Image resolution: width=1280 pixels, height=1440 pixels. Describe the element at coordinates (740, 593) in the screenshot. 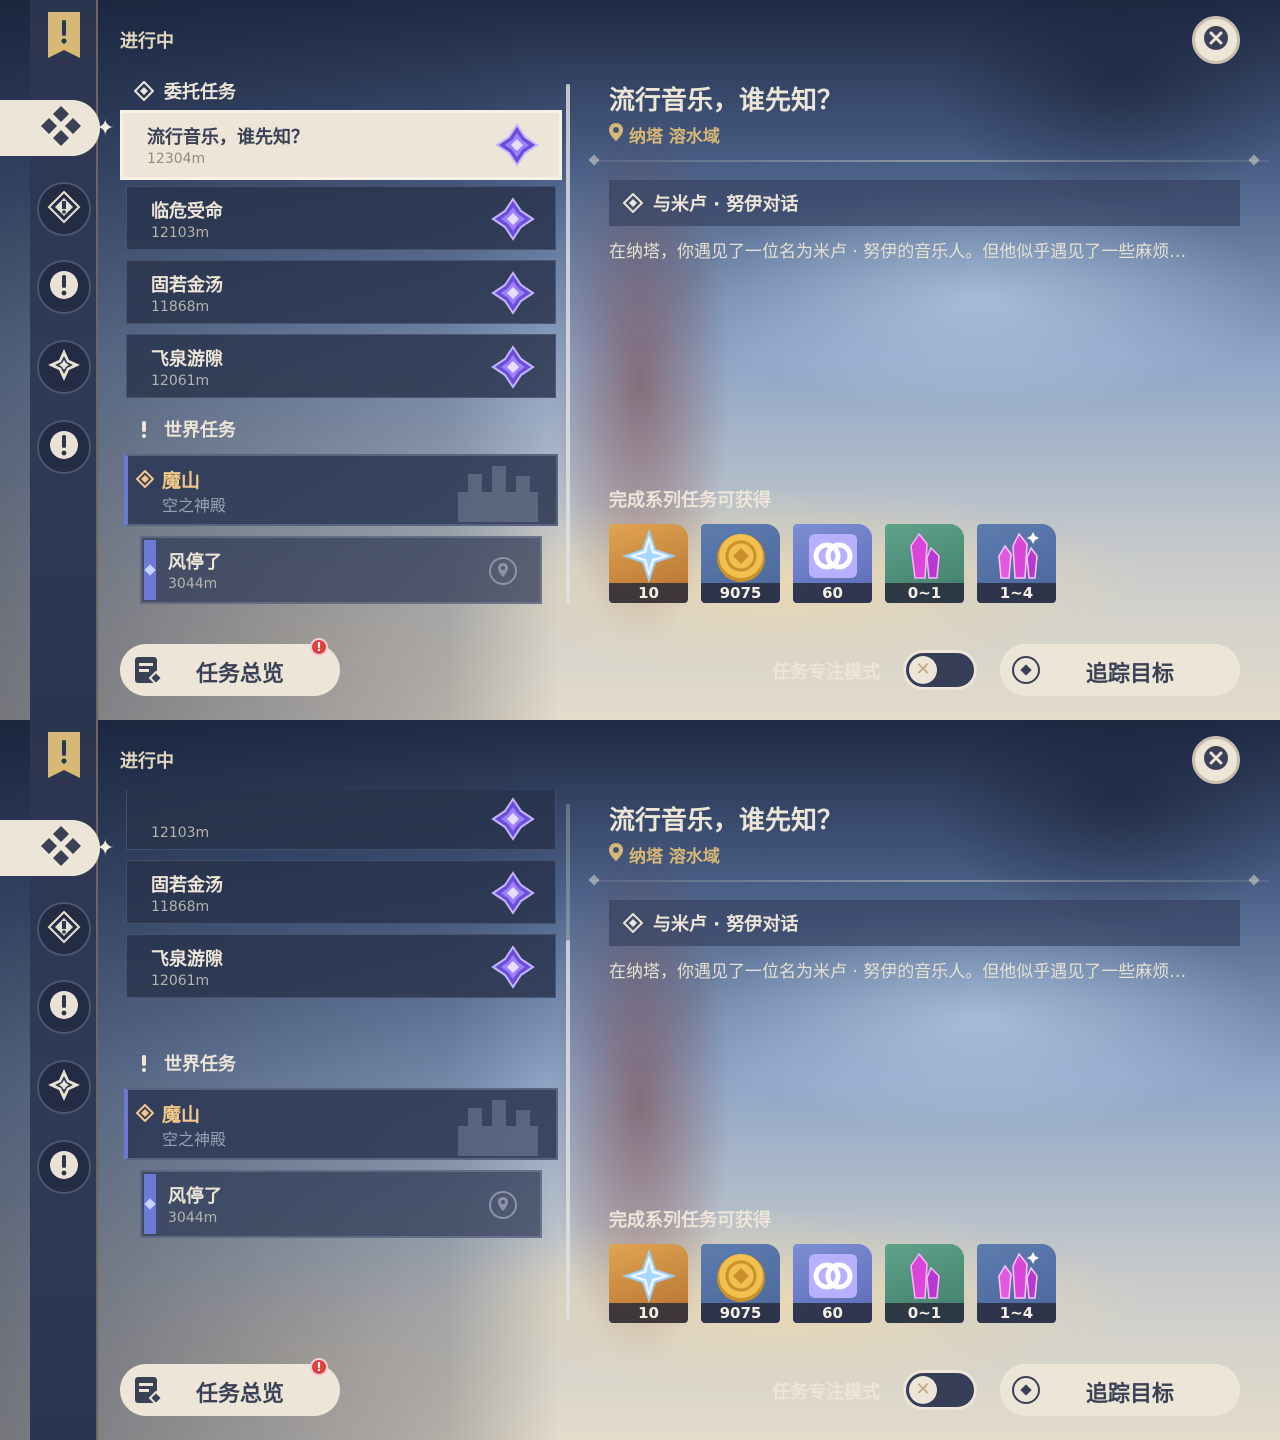

I see `reward-count: 9075` at that location.